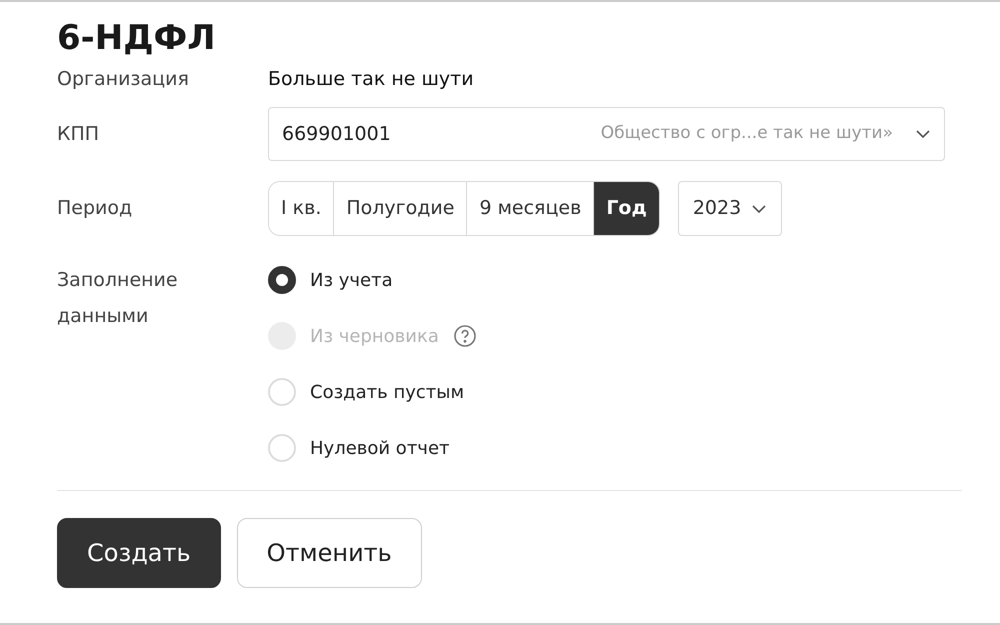  Describe the element at coordinates (717, 209) in the screenshot. I see `year-value: 2023` at that location.